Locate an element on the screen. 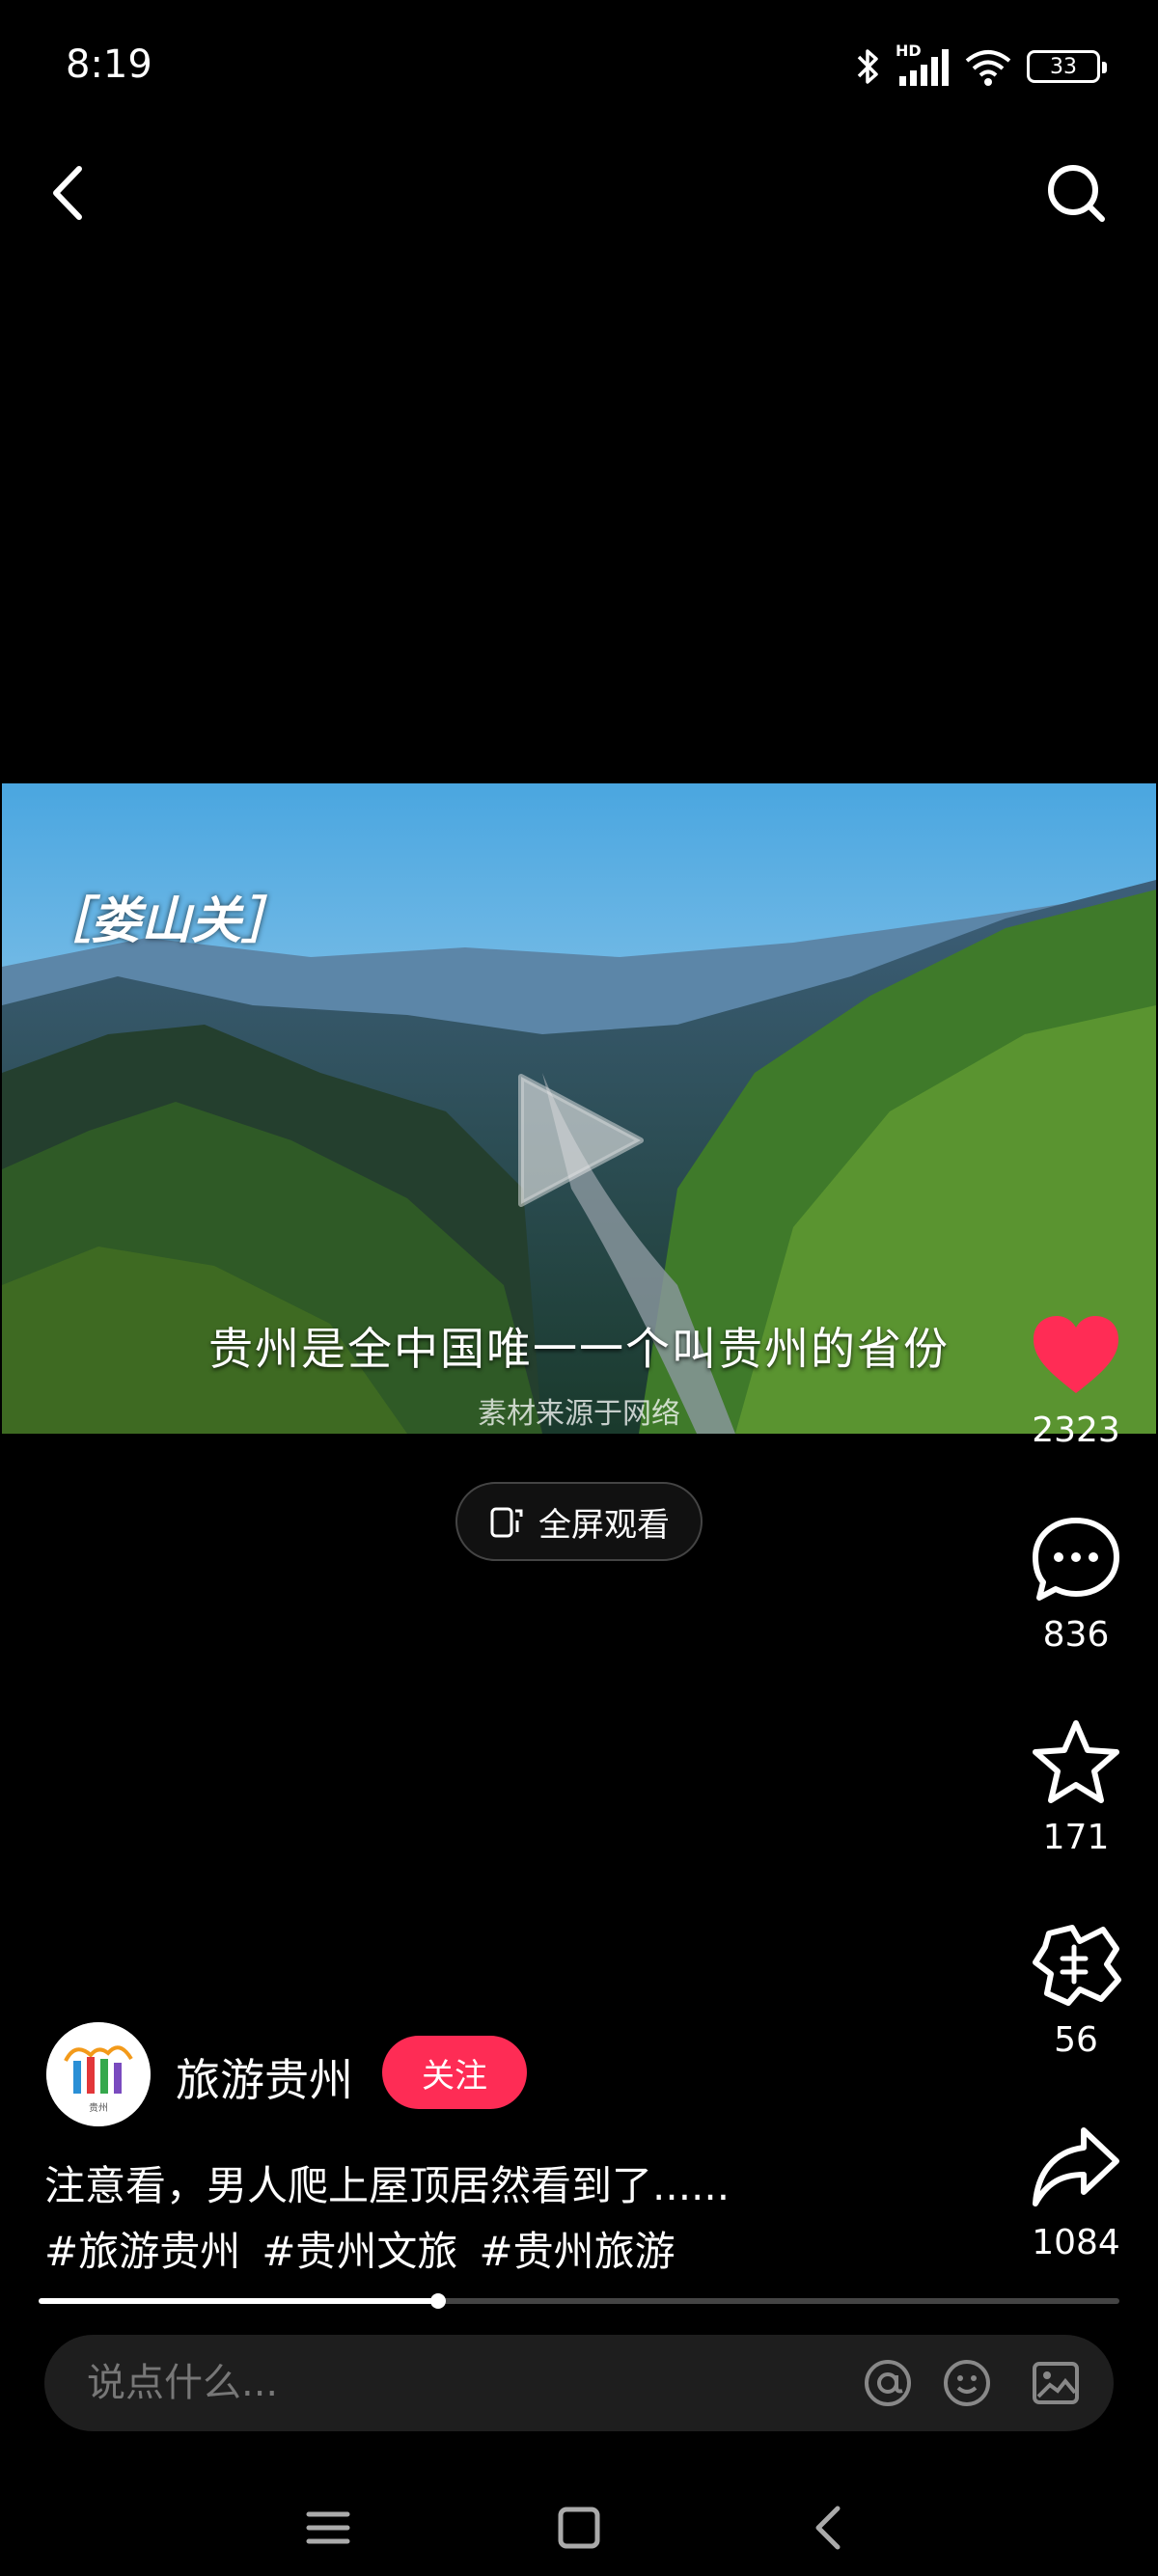 This screenshot has width=1158, height=2576. video-progress-bar is located at coordinates (579, 2301).